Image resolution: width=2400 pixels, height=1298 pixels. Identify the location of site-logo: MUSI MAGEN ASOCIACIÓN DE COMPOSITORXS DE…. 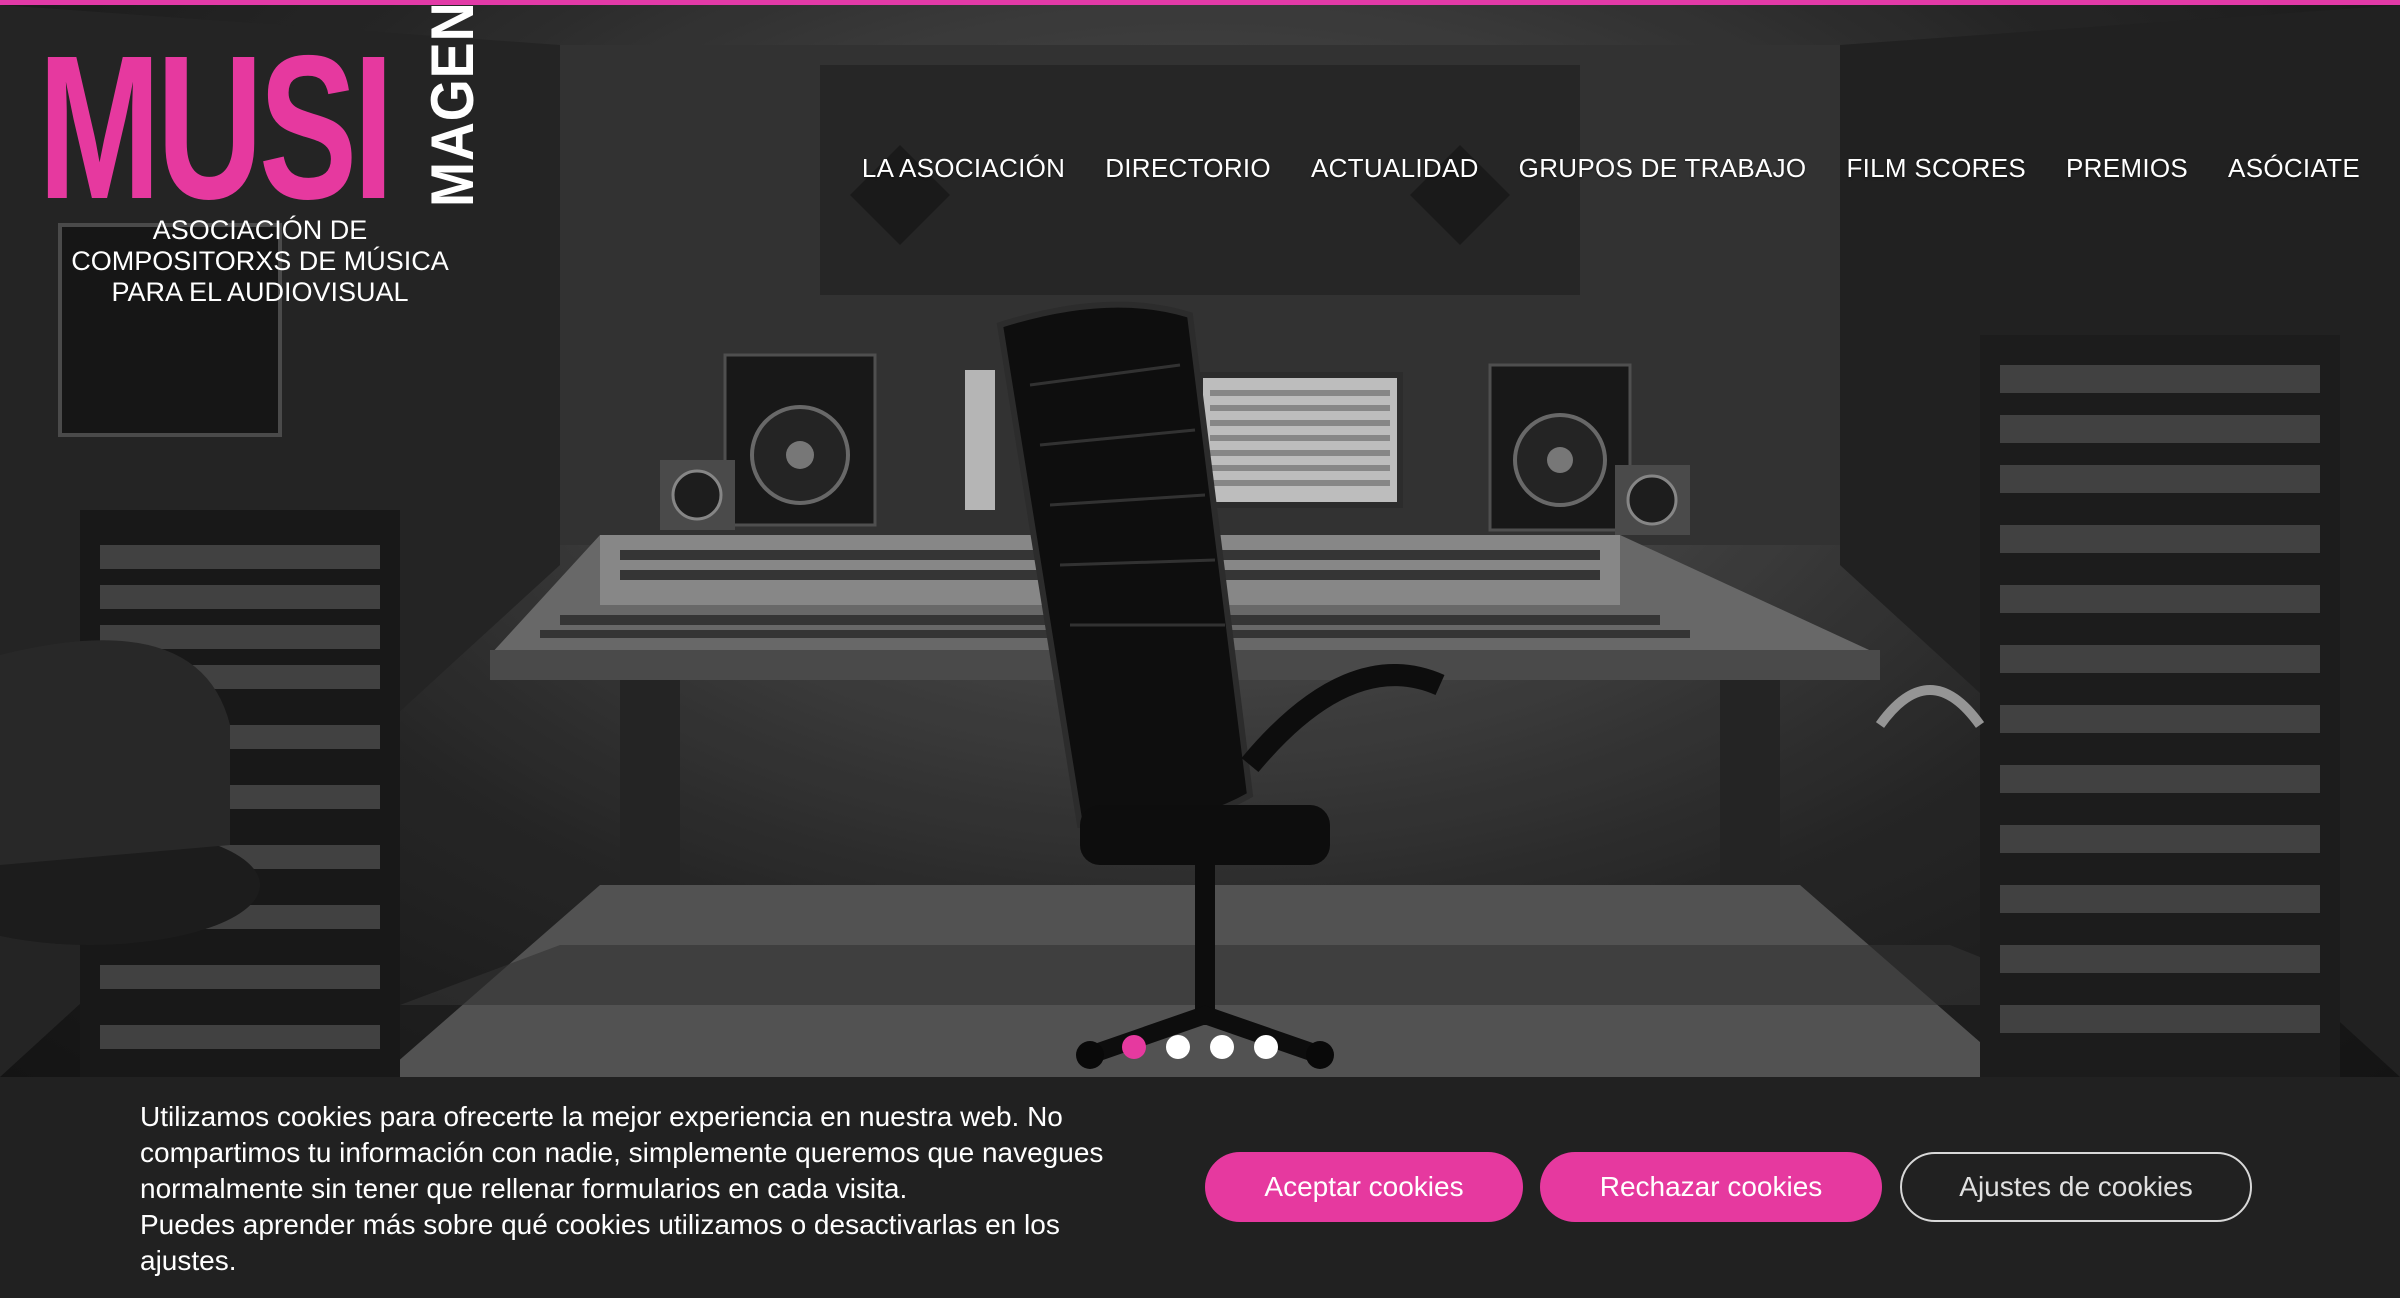
(268, 160).